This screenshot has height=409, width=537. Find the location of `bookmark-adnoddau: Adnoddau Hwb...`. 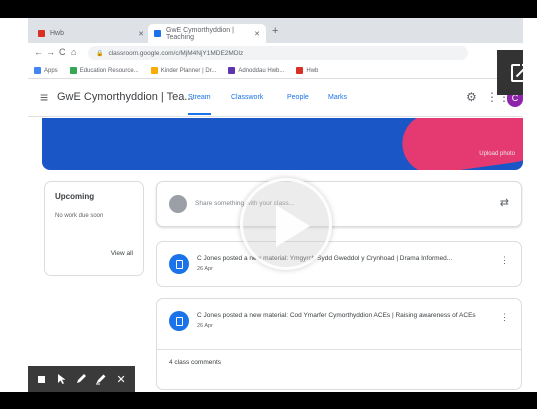

bookmark-adnoddau: Adnoddau Hwb... is located at coordinates (256, 70).